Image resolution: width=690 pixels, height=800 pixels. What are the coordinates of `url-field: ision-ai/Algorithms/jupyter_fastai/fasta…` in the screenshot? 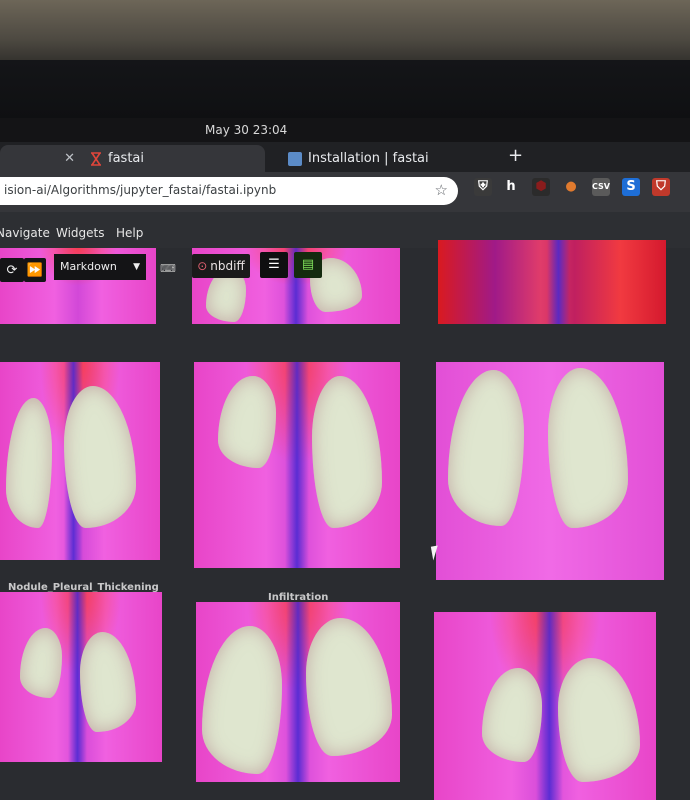 It's located at (229, 191).